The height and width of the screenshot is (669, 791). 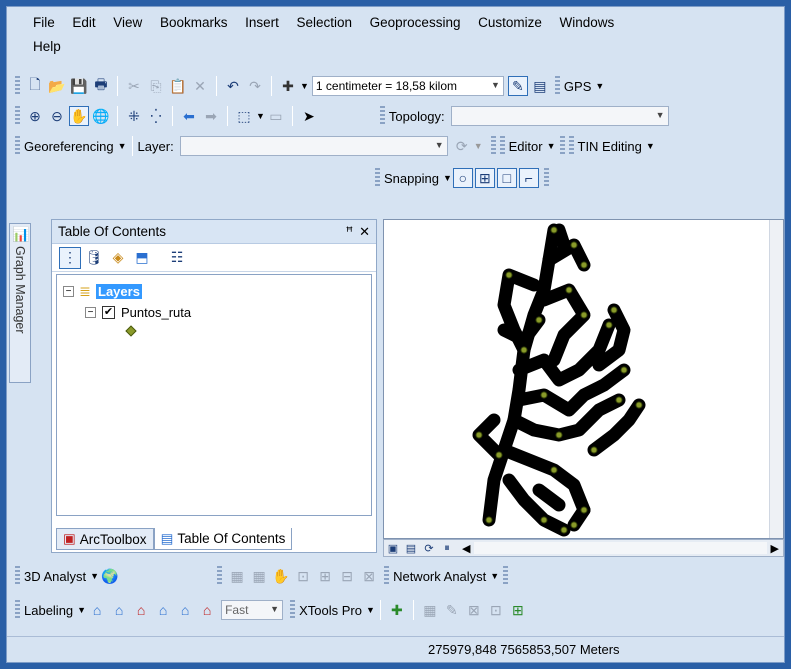 I want to click on tab-table-of-contents: ▤ Table Of Contents, so click(x=223, y=539).